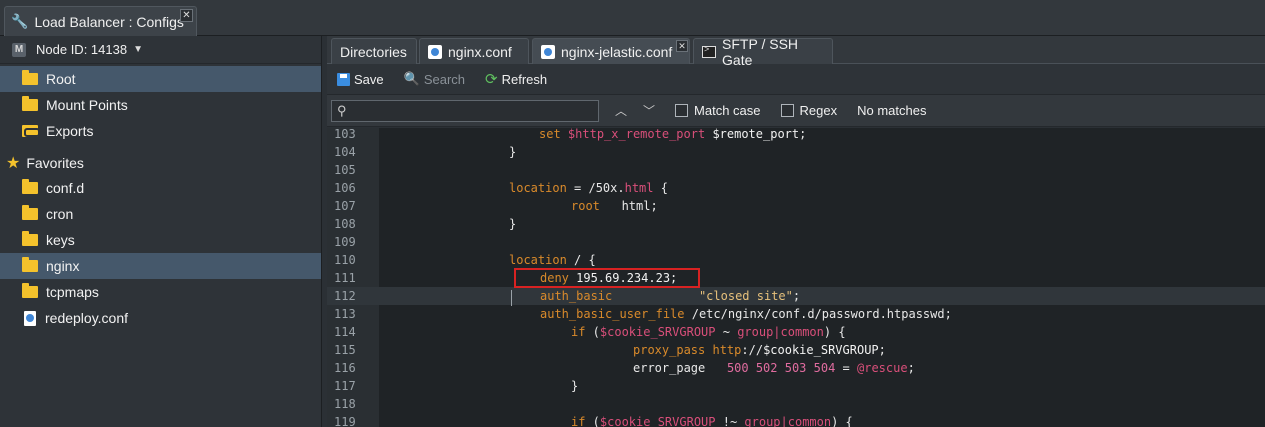  Describe the element at coordinates (756, 134) in the screenshot. I see `code-token: $remote_port` at that location.